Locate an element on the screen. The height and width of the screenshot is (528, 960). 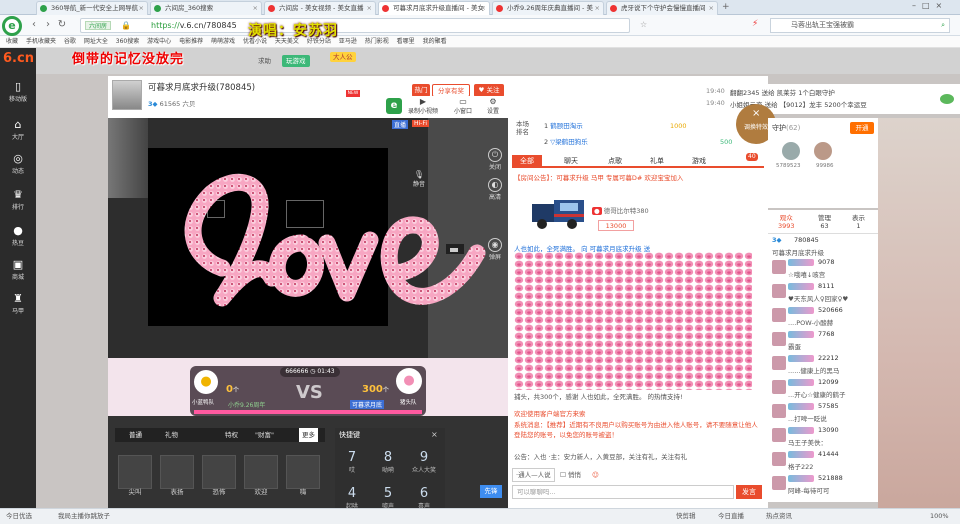
refresh-icon: ↻ is located at coordinates (62, 25).